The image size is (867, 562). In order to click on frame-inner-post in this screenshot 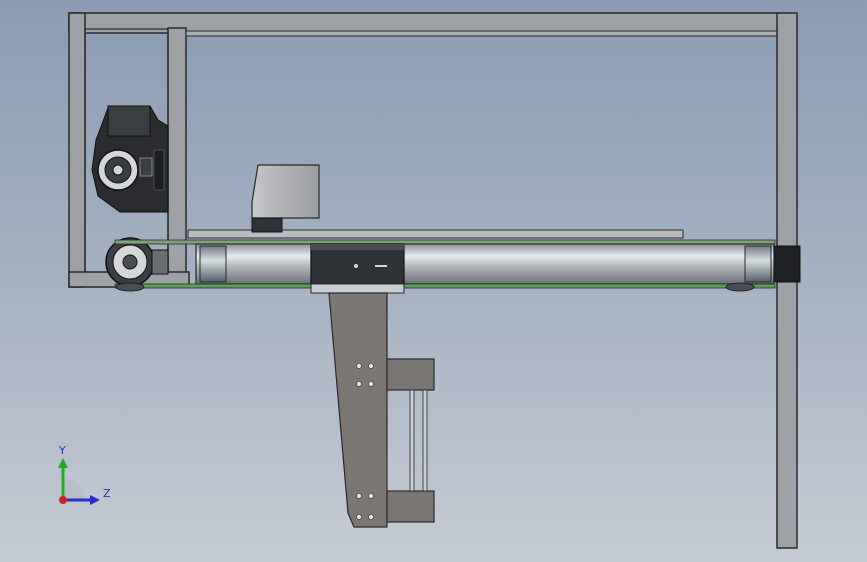, I will do `click(177, 157)`.